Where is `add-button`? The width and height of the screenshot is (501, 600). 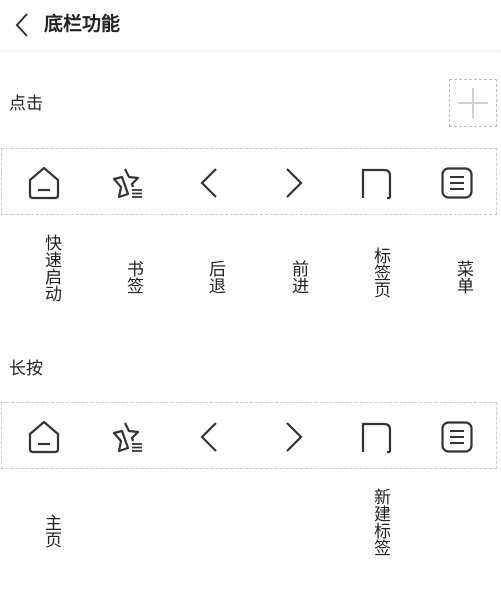
add-button is located at coordinates (473, 103).